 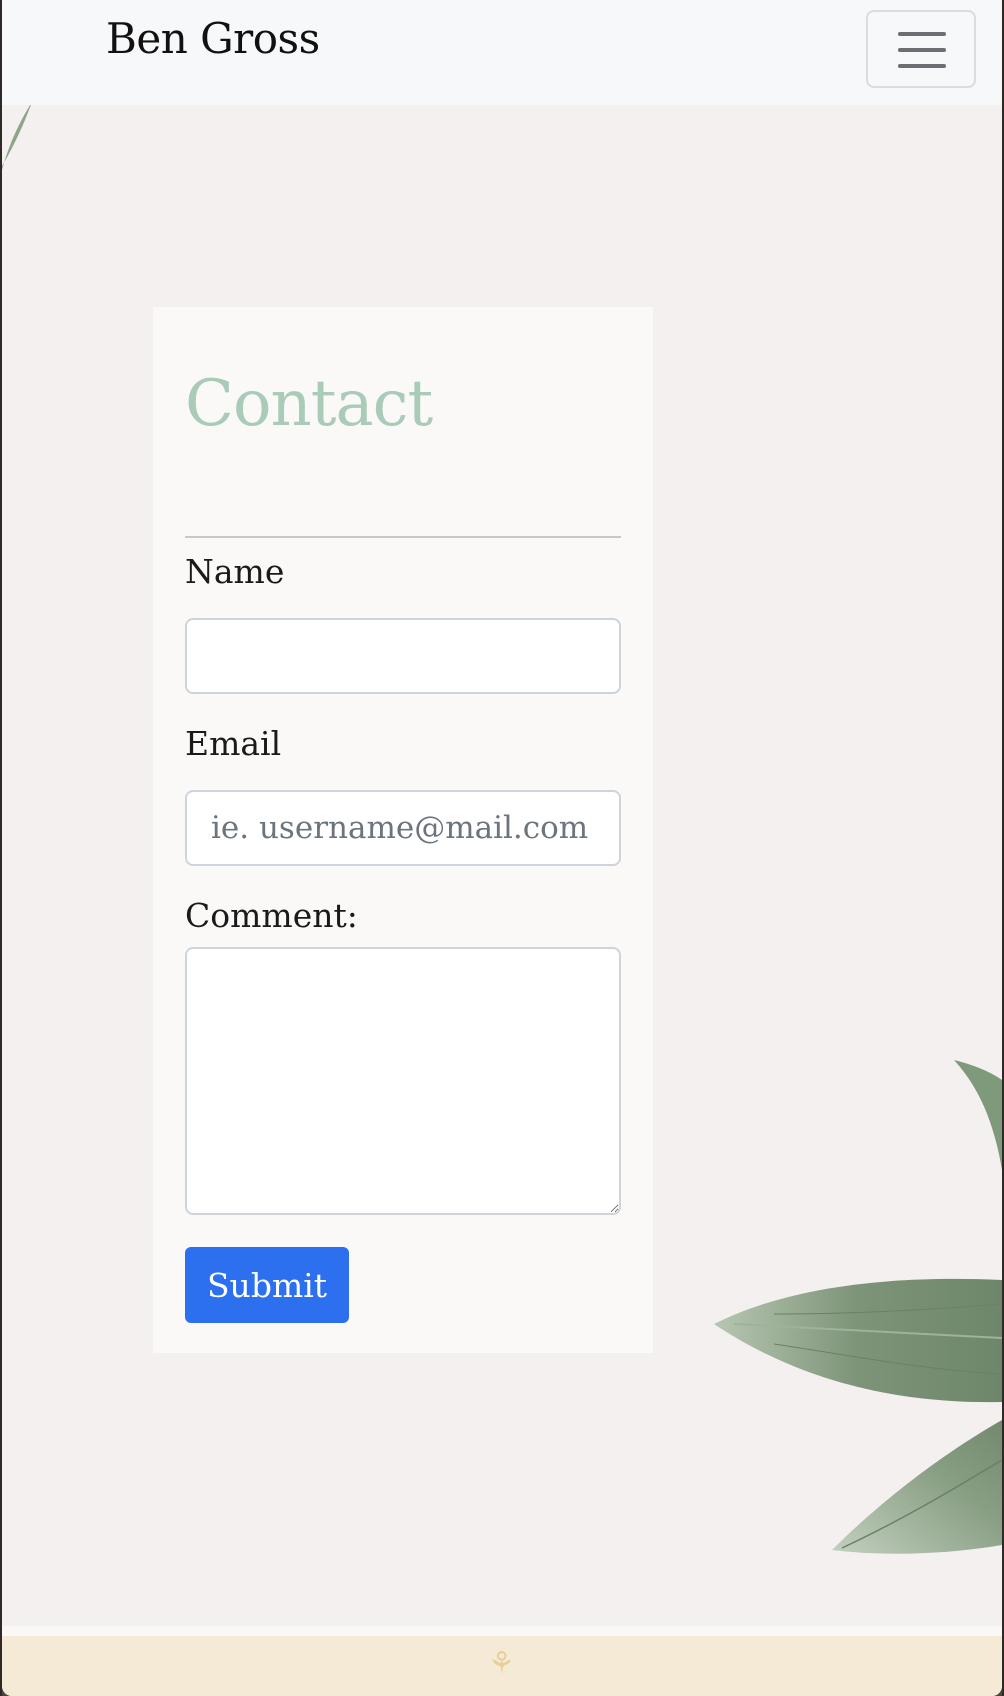 What do you see at coordinates (403, 656) in the screenshot?
I see `name-input` at bounding box center [403, 656].